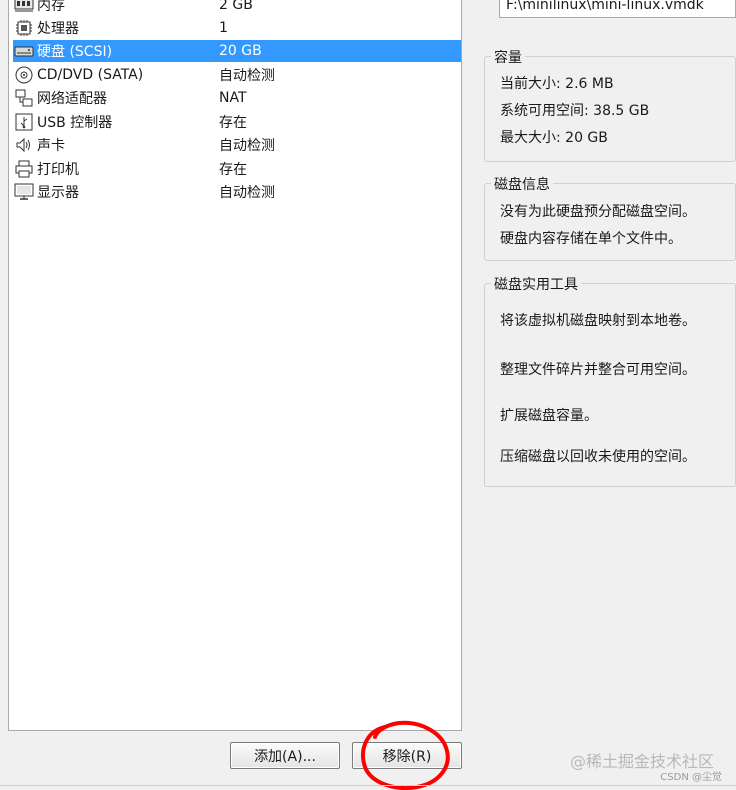 Image resolution: width=736 pixels, height=790 pixels. What do you see at coordinates (24, 169) in the screenshot?
I see `printer-icon` at bounding box center [24, 169].